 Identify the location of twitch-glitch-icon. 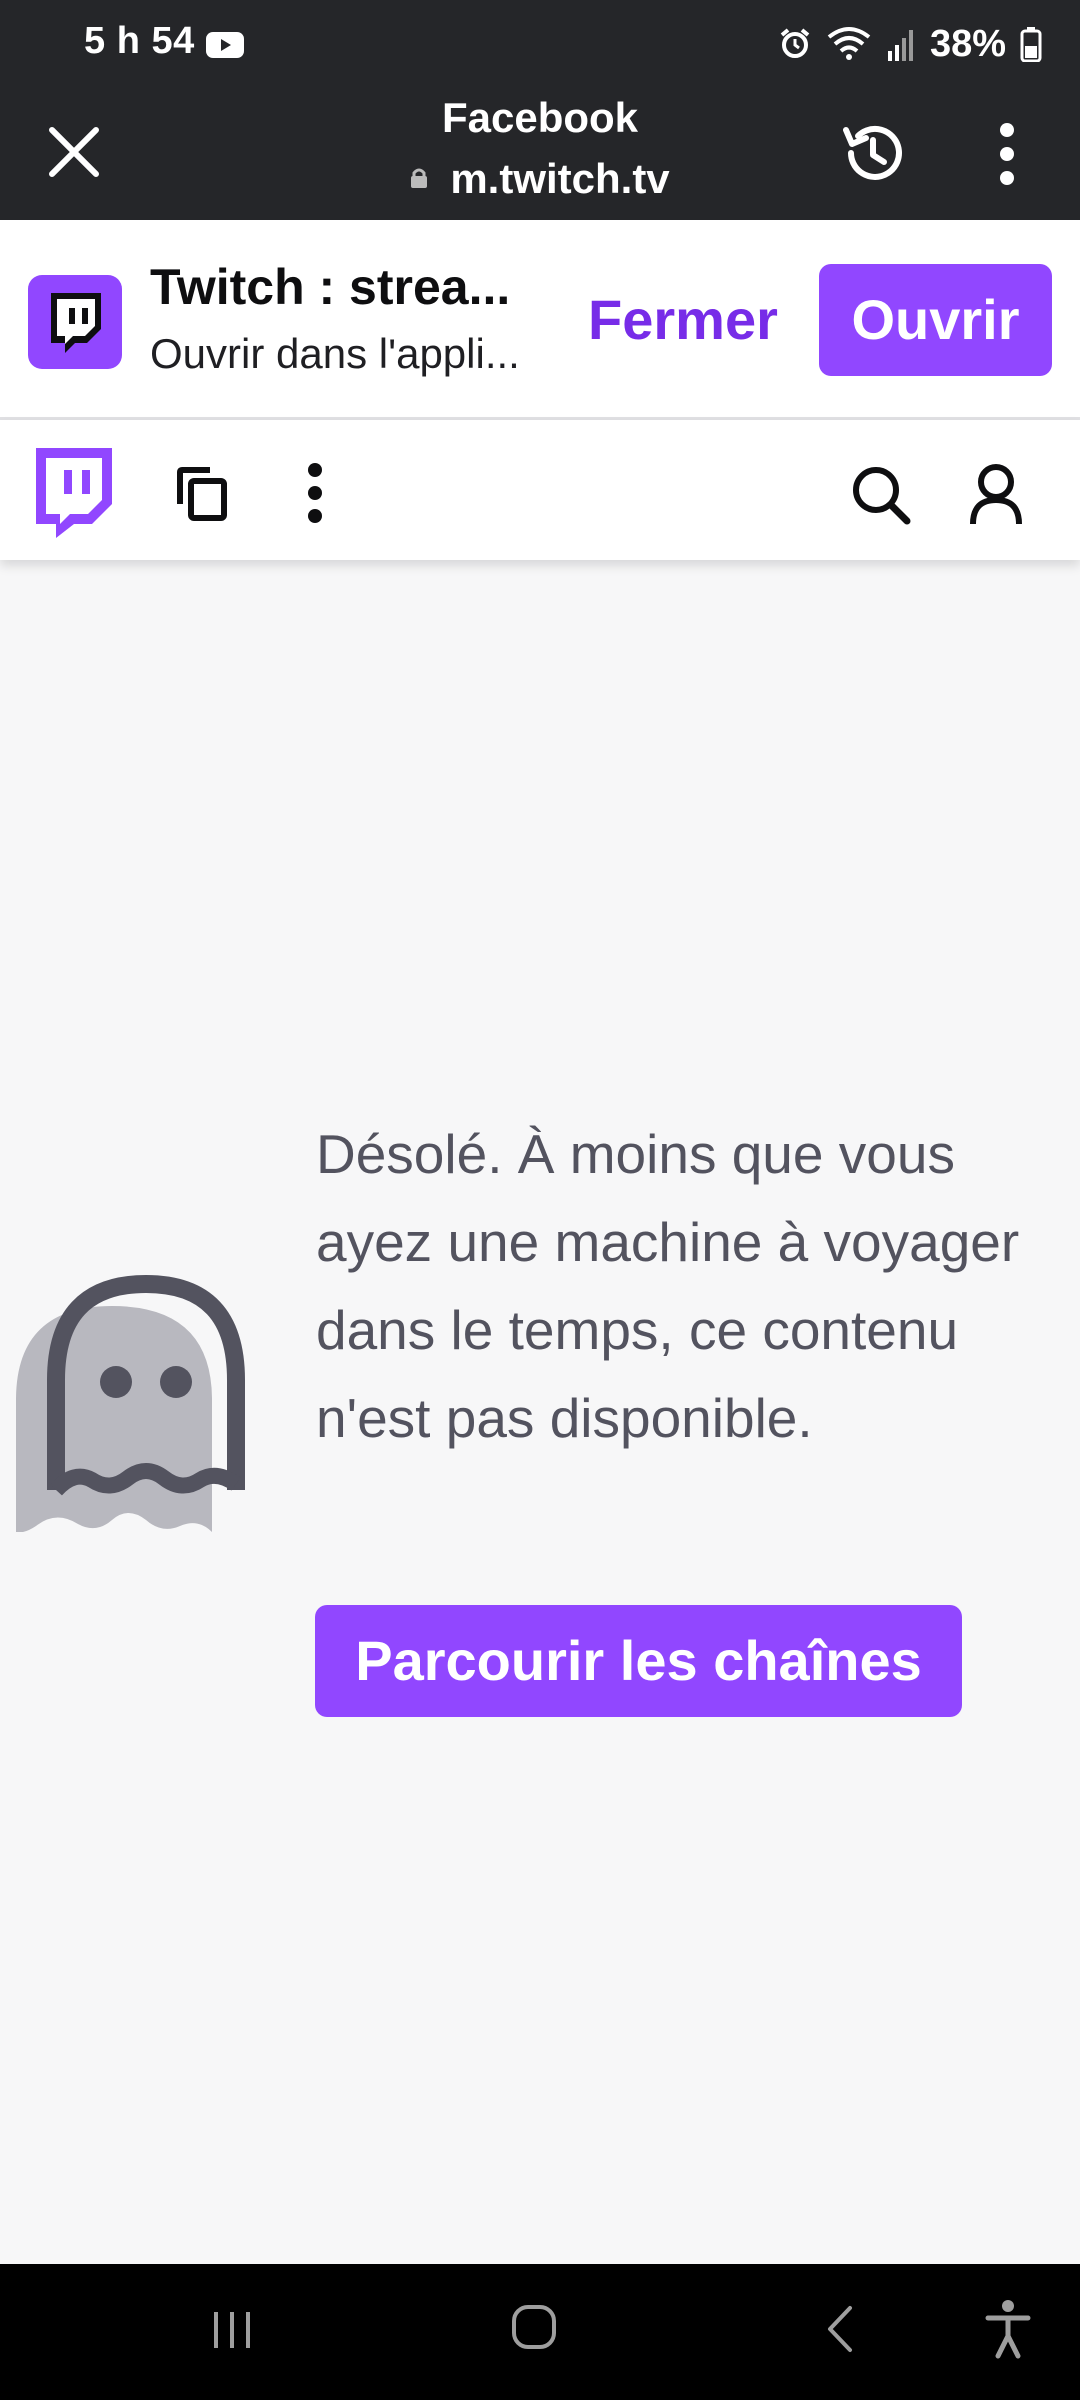
(76, 323).